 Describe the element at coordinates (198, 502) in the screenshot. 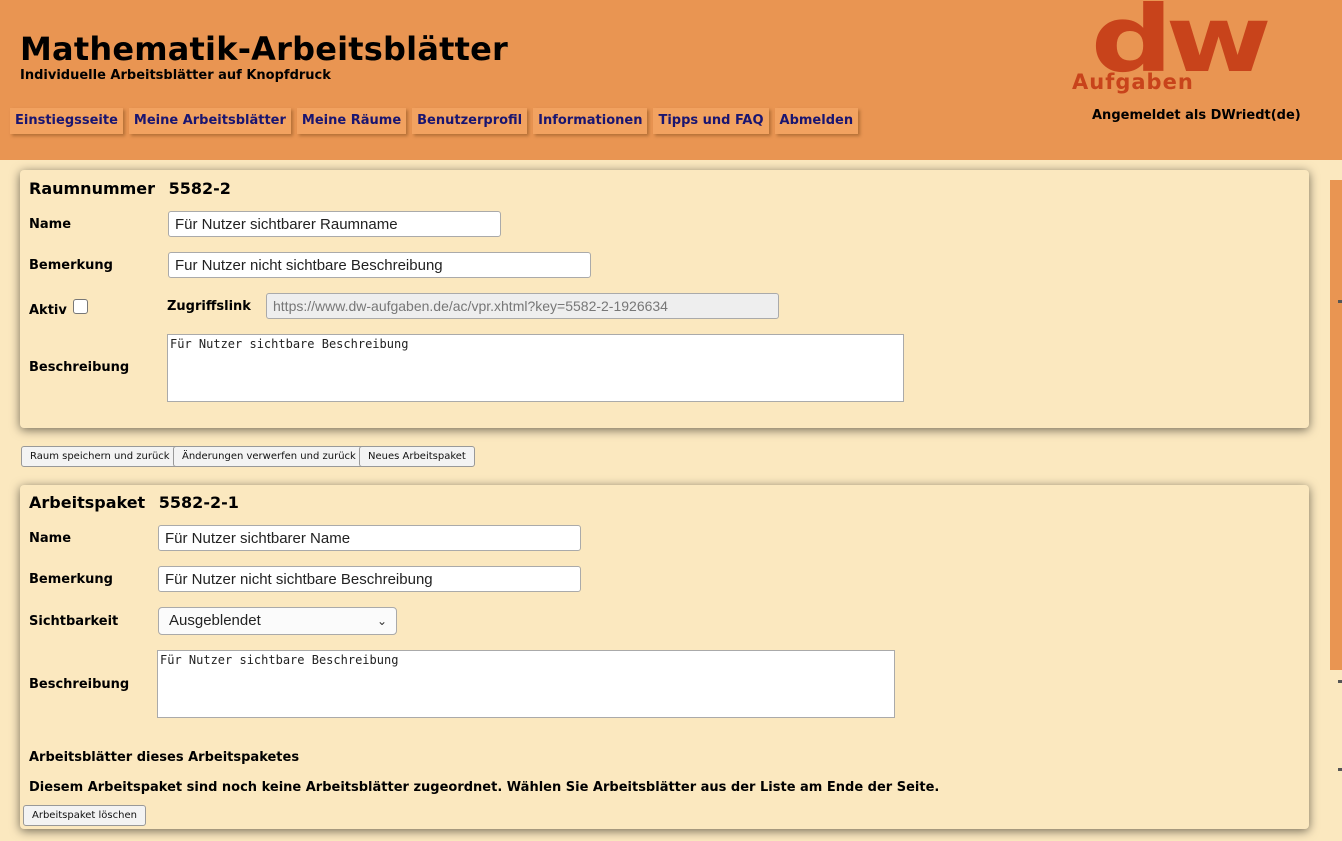

I see `package-number: 5582-2-1` at that location.